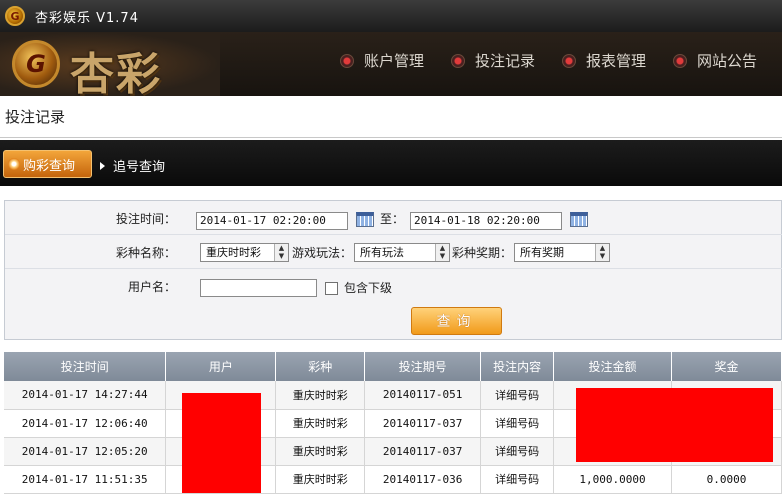  I want to click on brand-logo-text: 杏彩, so click(116, 72).